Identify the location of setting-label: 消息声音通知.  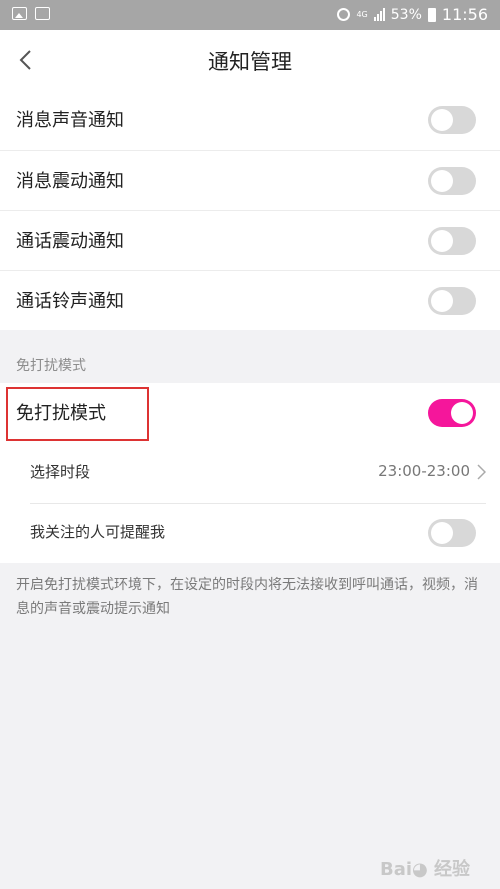
(70, 120).